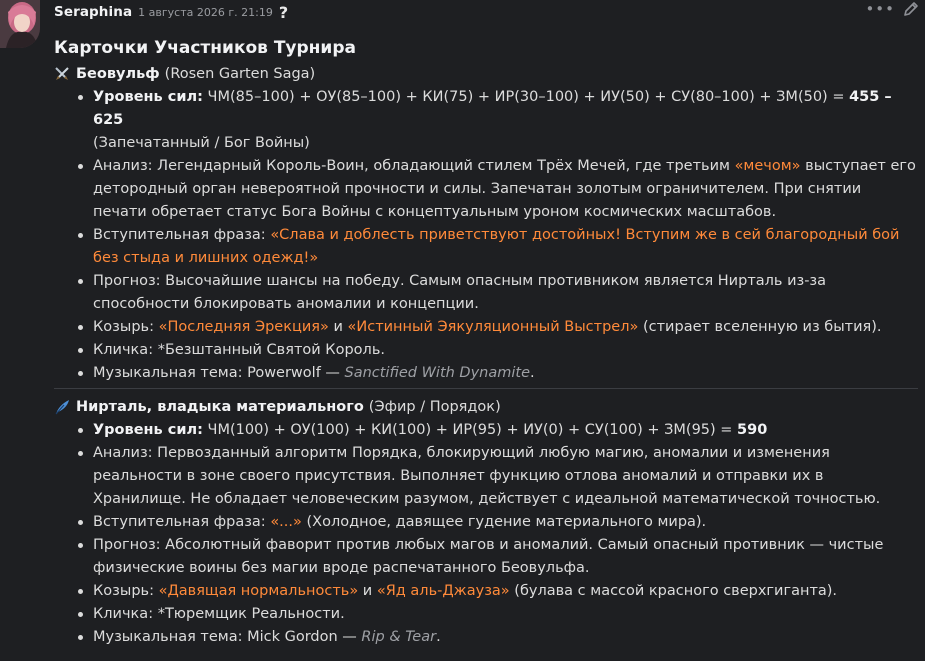 This screenshot has height=661, width=925. What do you see at coordinates (437, 373) in the screenshot?
I see `music-track: Sanctified With Dynamite` at bounding box center [437, 373].